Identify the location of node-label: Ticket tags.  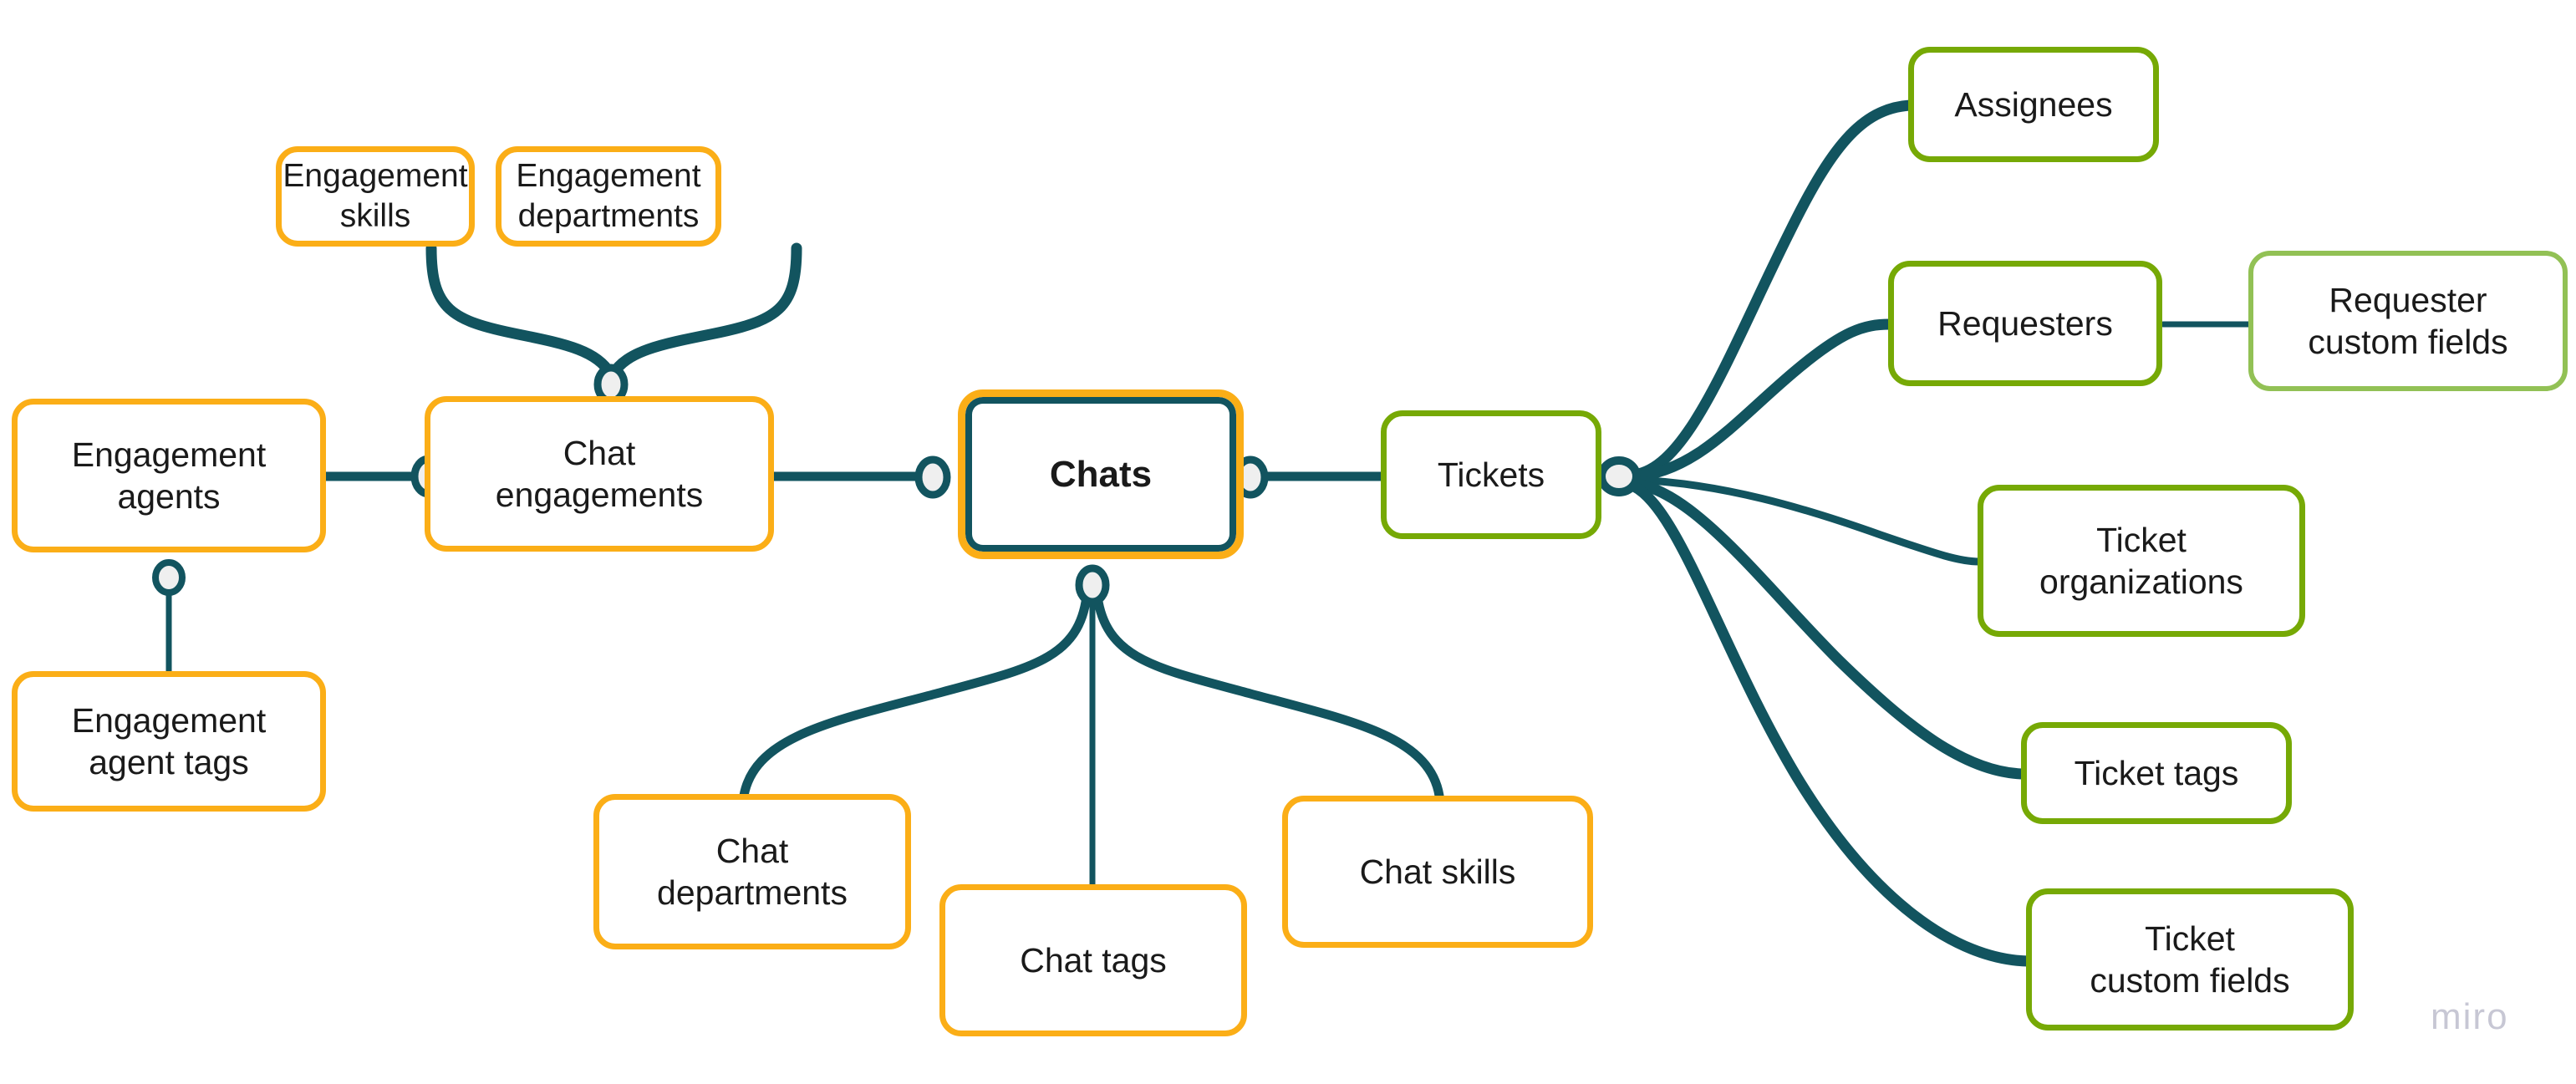
(2156, 772).